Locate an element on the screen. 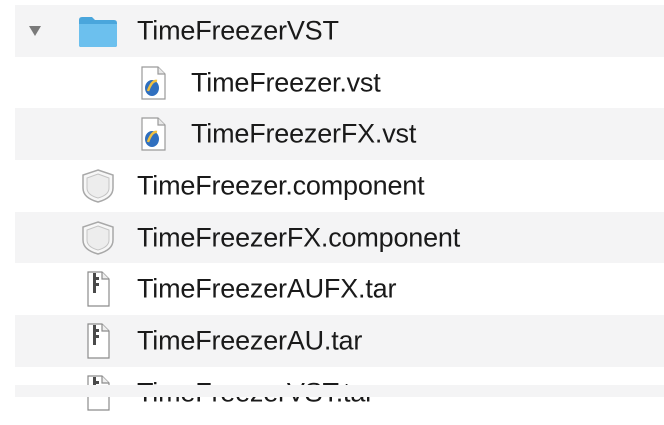  list-item-file: TimeFreezerFX.vst is located at coordinates (339, 134).